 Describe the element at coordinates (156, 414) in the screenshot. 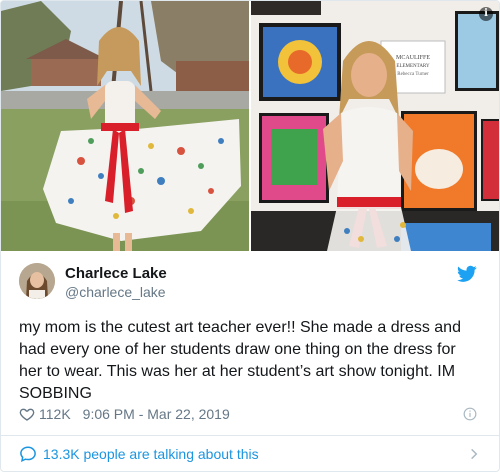

I see `tweet-timestamp: 9:06 PM - Mar 22, 2019` at that location.